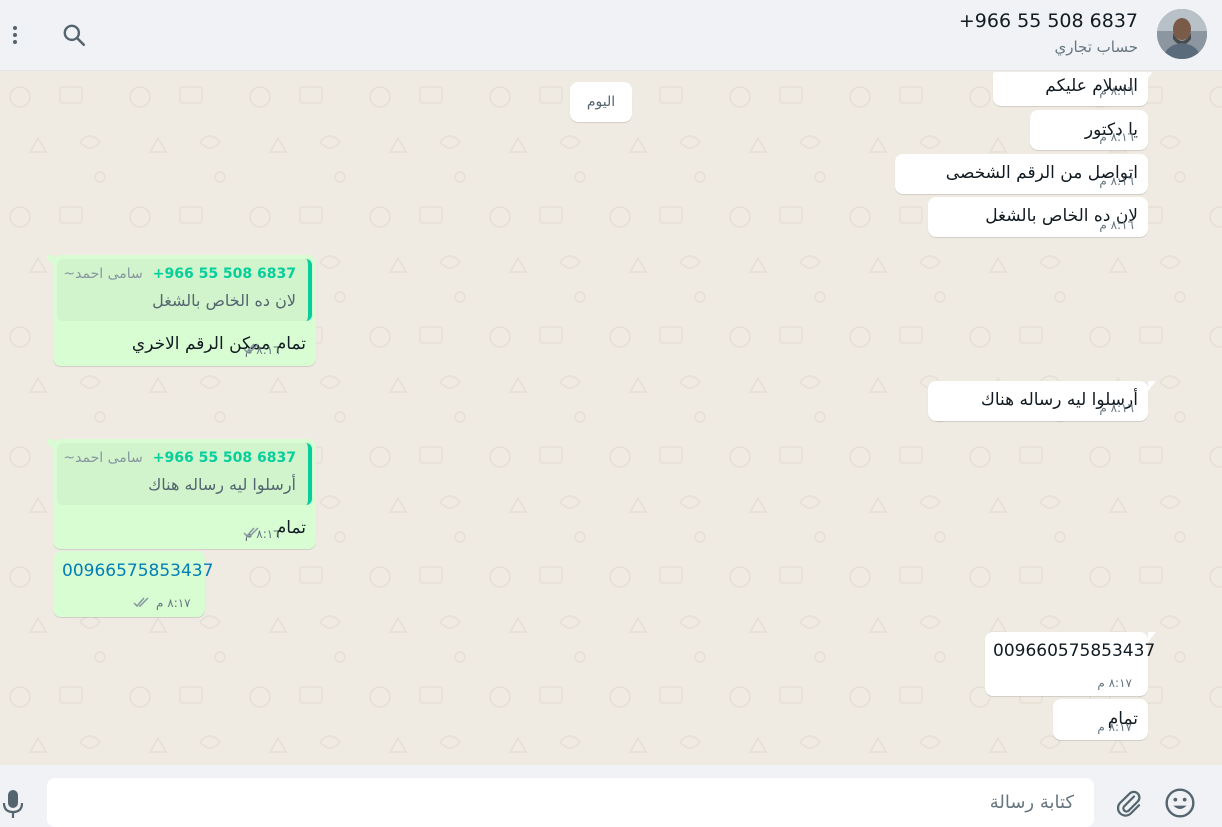 The height and width of the screenshot is (827, 1222). Describe the element at coordinates (290, 528) in the screenshot. I see `message-text: تمام` at that location.